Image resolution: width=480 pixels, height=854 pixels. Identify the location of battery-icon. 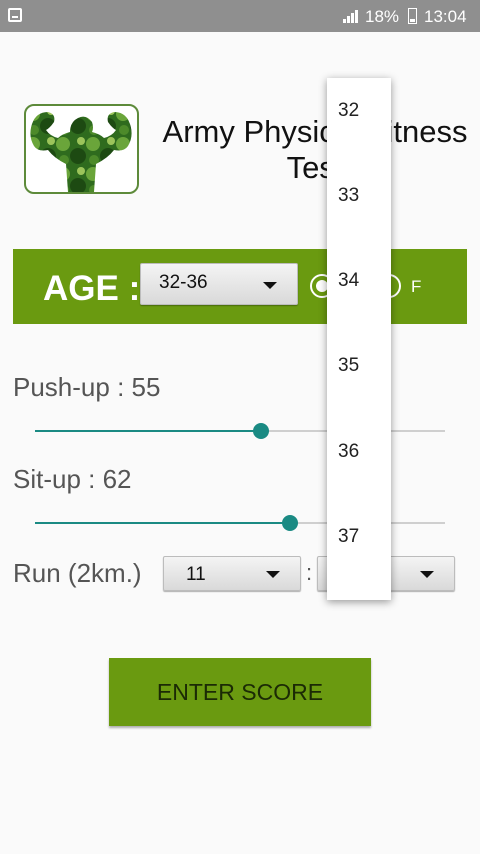
(412, 16).